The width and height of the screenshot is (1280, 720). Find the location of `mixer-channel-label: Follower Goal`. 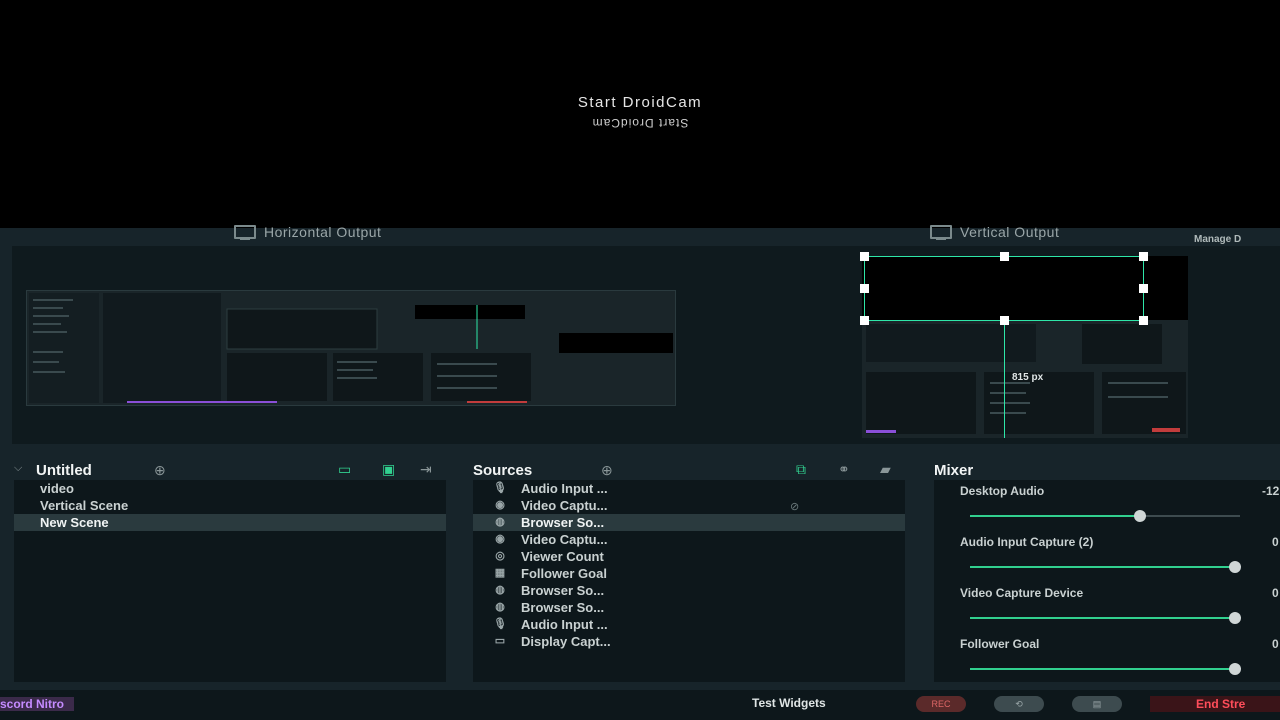

mixer-channel-label: Follower Goal is located at coordinates (1000, 644).